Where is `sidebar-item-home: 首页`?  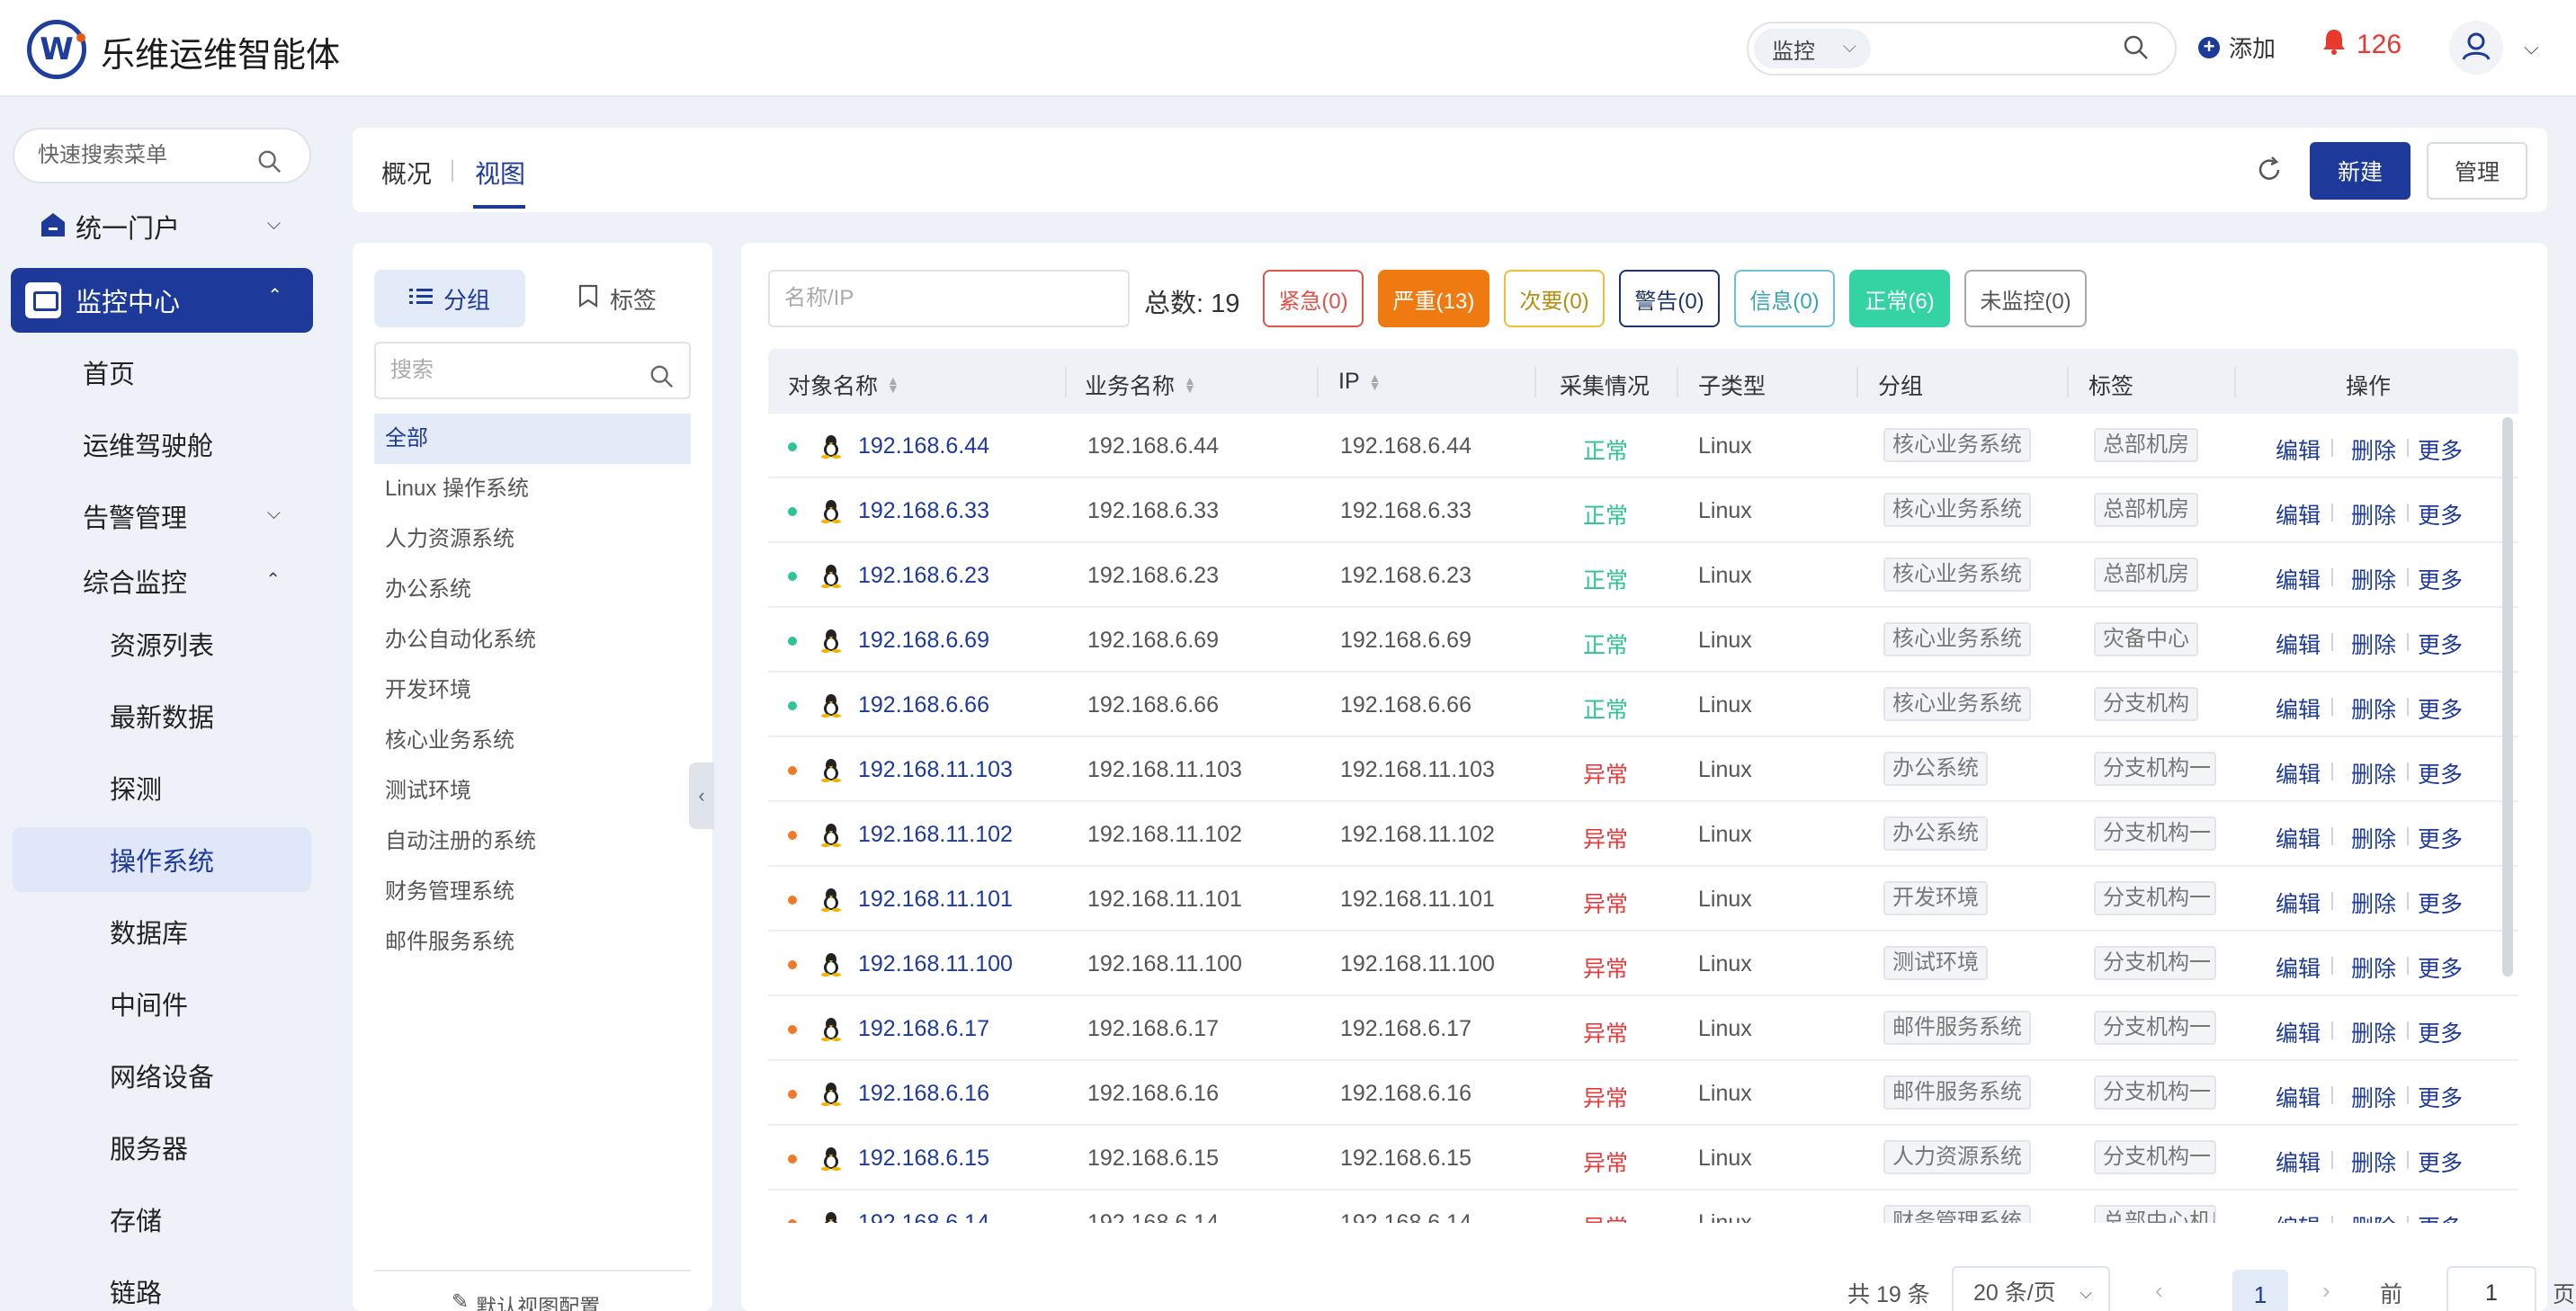
sidebar-item-home: 首页 is located at coordinates (162, 372).